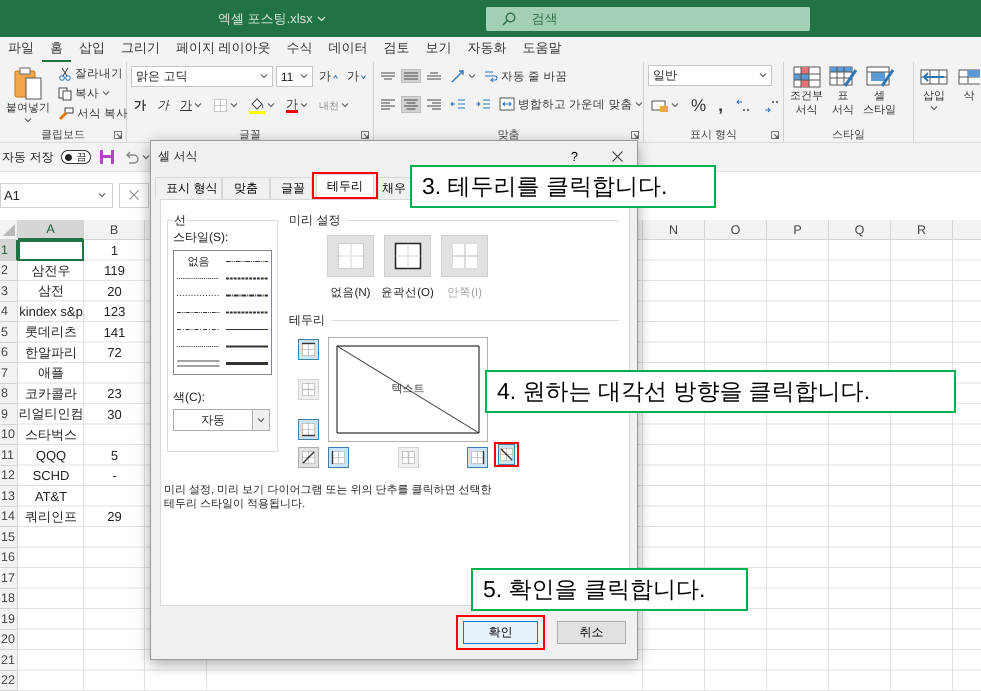 The height and width of the screenshot is (691, 981). Describe the element at coordinates (9, 558) in the screenshot. I see `row-header: 16` at that location.